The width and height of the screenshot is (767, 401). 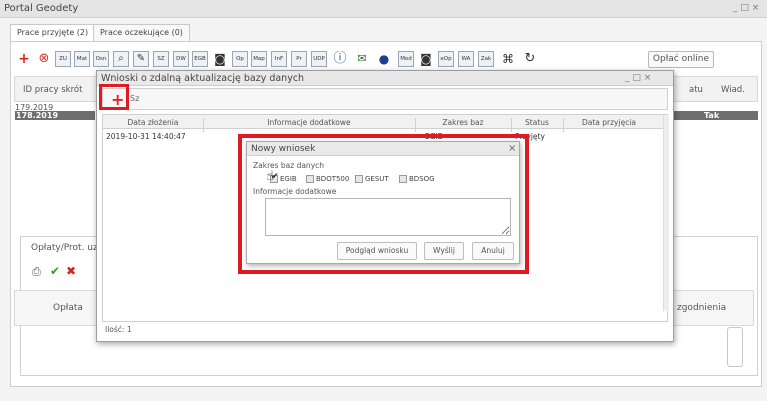 I want to click on hand-cursor-icon: ☝, so click(x=270, y=176).